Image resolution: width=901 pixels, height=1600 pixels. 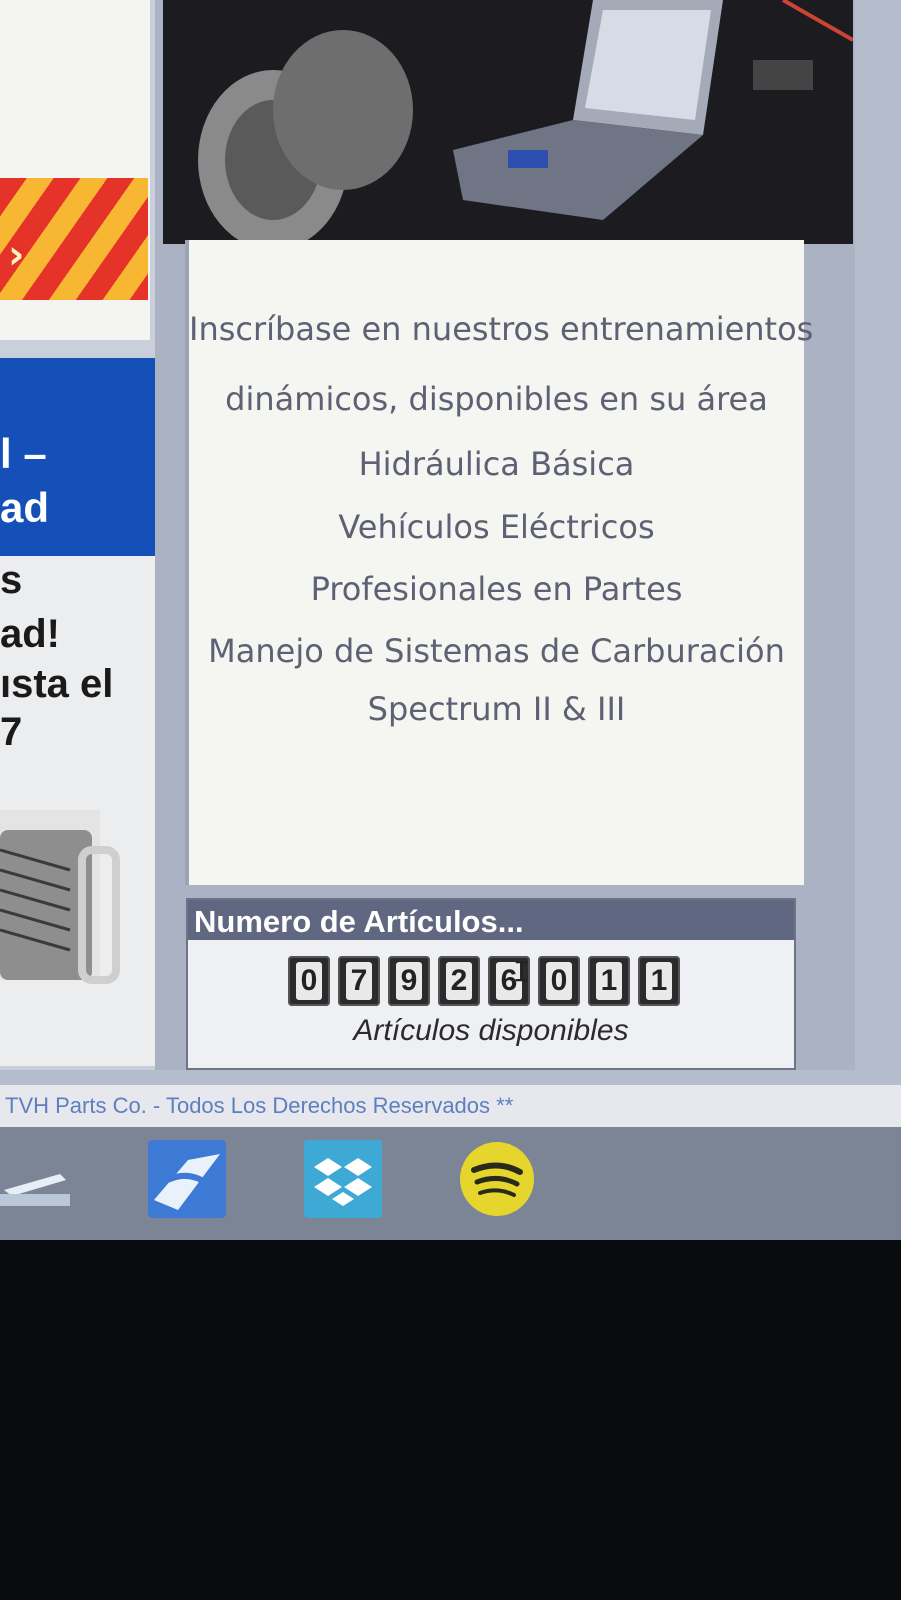 What do you see at coordinates (39, 1179) in the screenshot?
I see `scanner-icon` at bounding box center [39, 1179].